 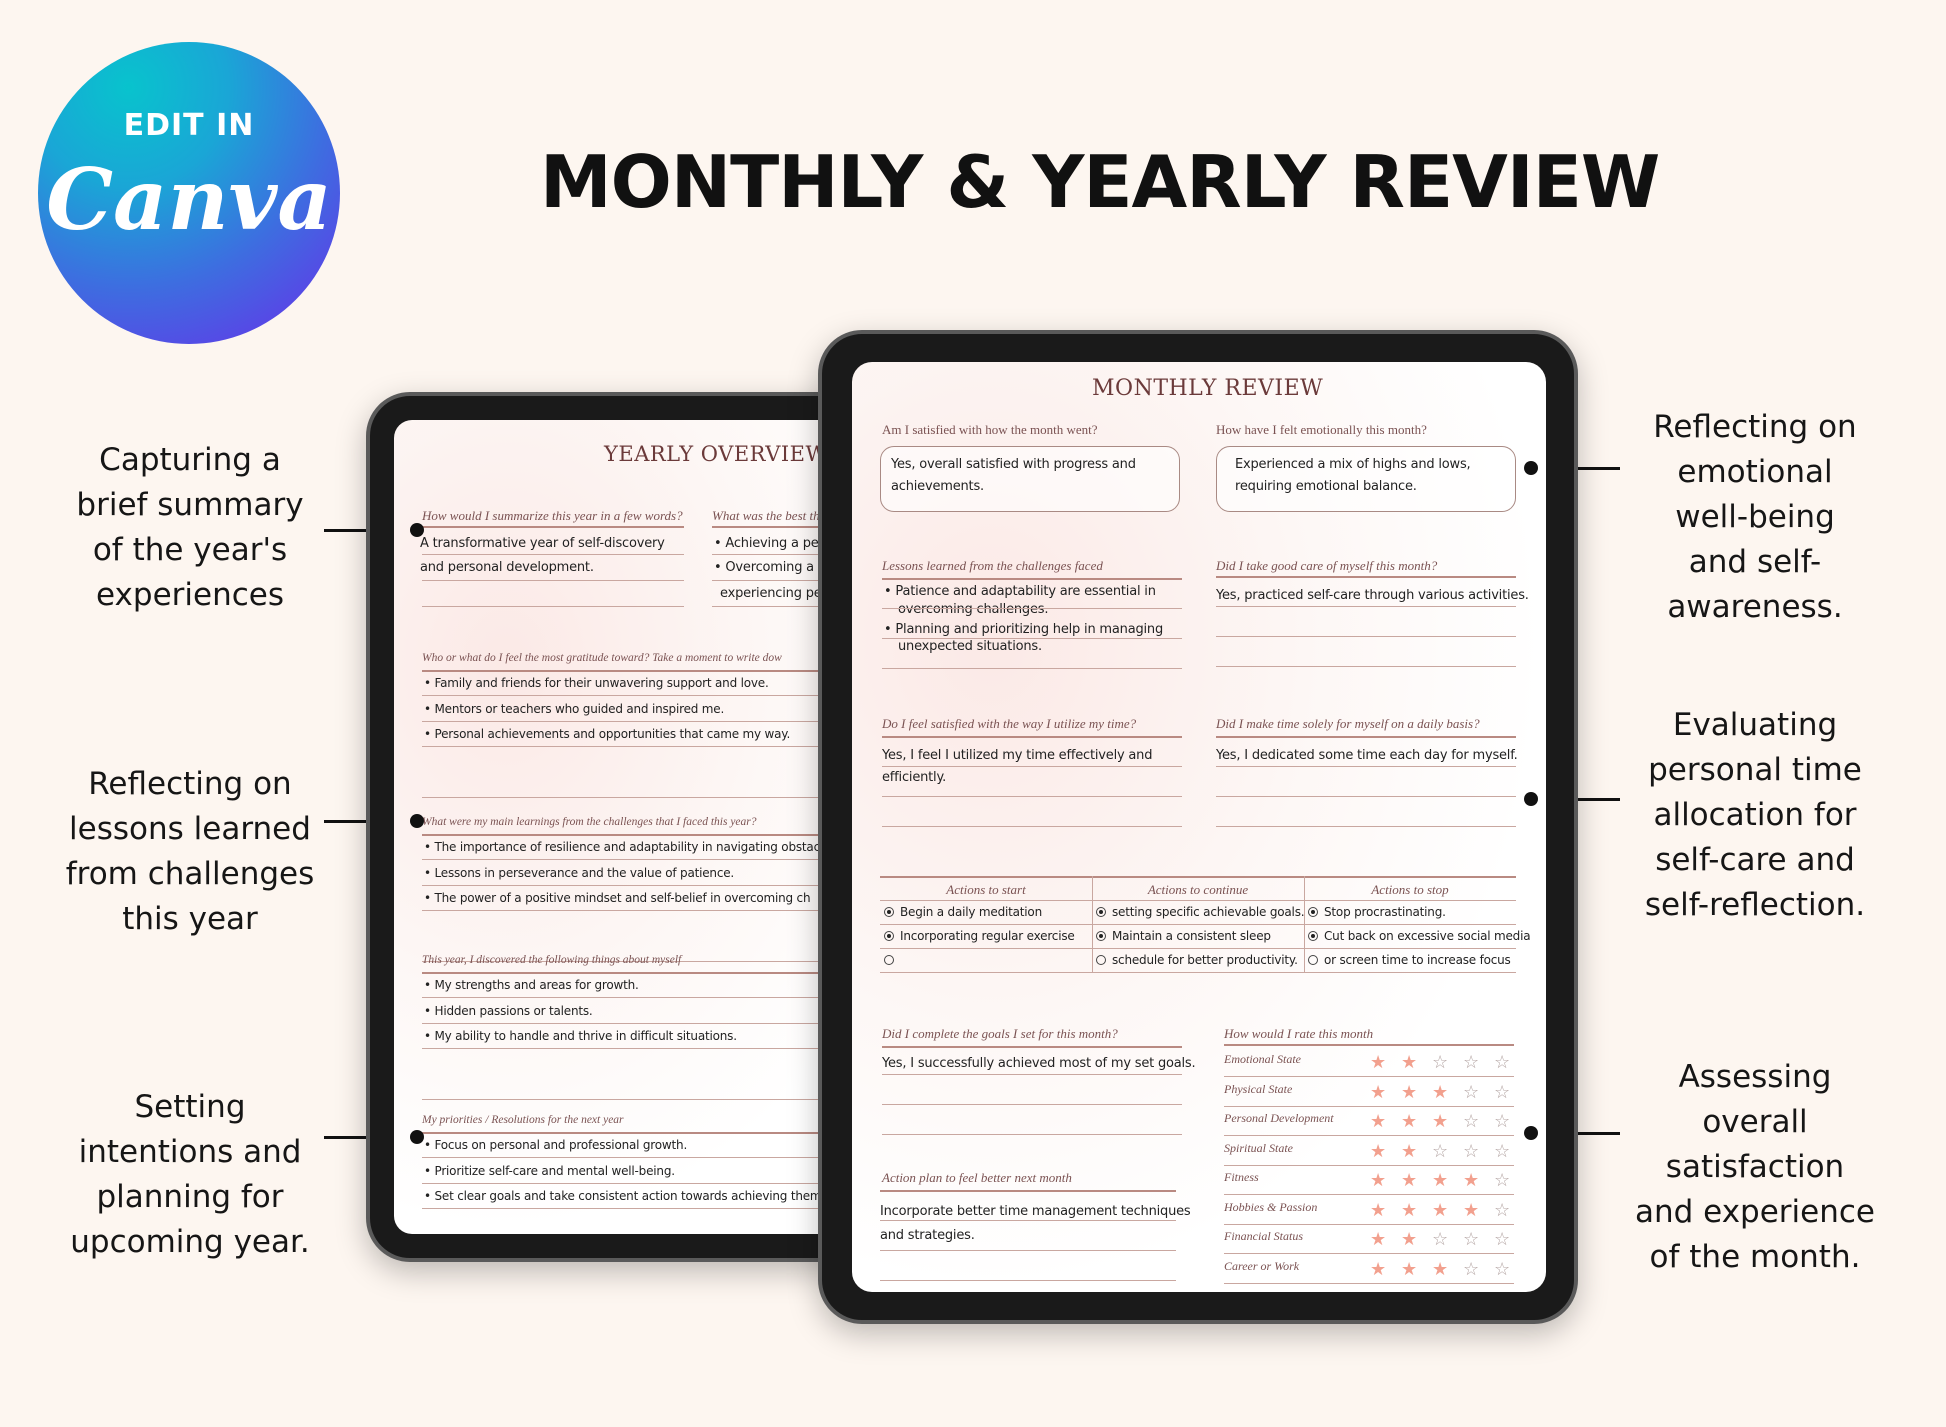 I want to click on annotation-line: Setting, so click(x=190, y=1107).